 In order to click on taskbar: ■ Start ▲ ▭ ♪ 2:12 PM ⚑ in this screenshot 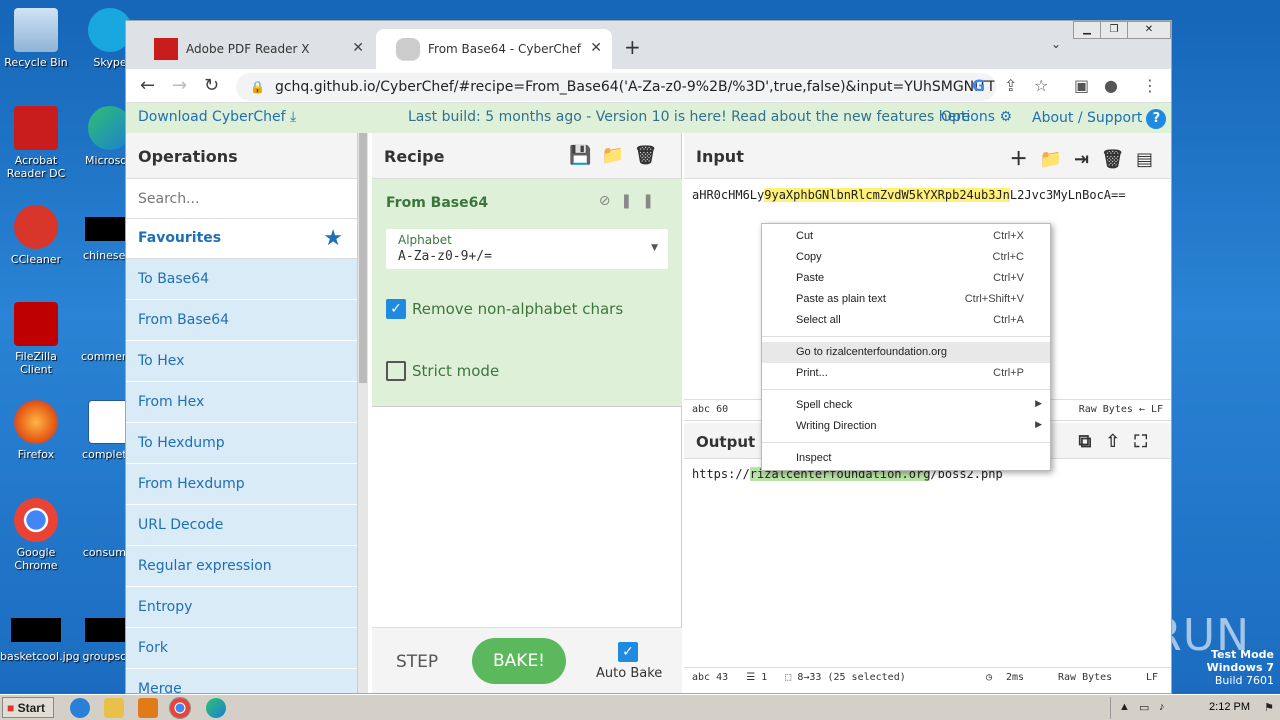, I will do `click(640, 707)`.